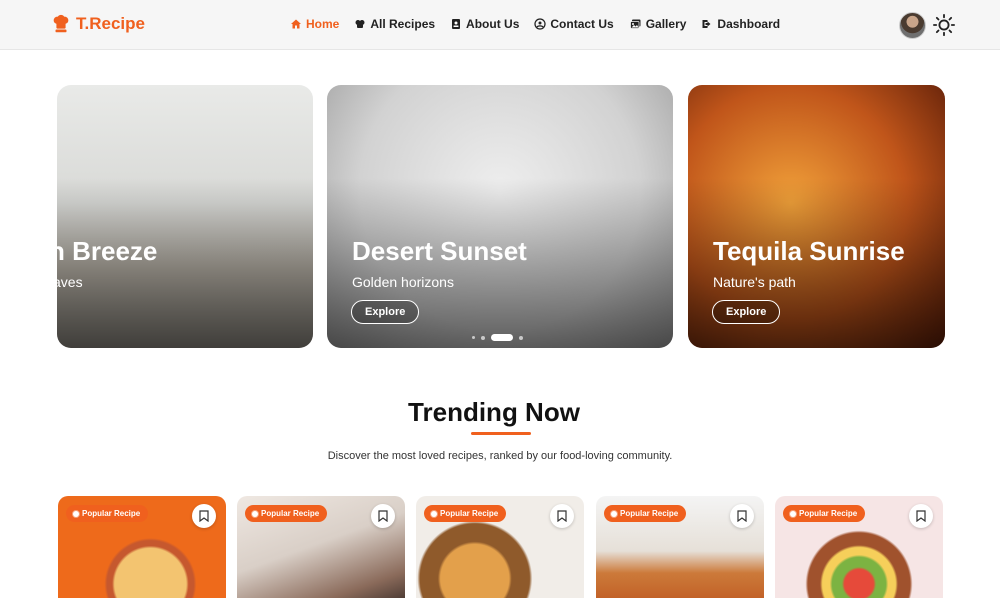  Describe the element at coordinates (944, 25) in the screenshot. I see `sun-icon` at that location.